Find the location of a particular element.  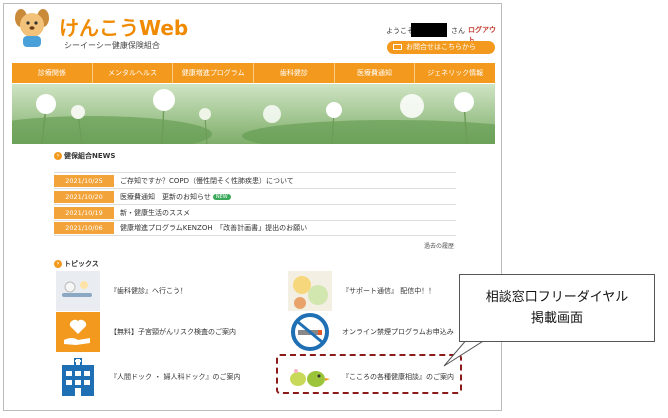

topic-cervical-cancer-test: 【無料】子宮頸がんリスク検査のご案内 is located at coordinates (146, 332).